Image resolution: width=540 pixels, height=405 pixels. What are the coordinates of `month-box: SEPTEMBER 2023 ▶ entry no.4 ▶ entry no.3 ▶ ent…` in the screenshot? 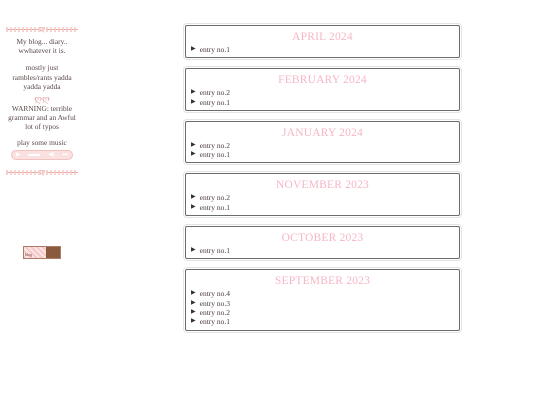 It's located at (322, 300).